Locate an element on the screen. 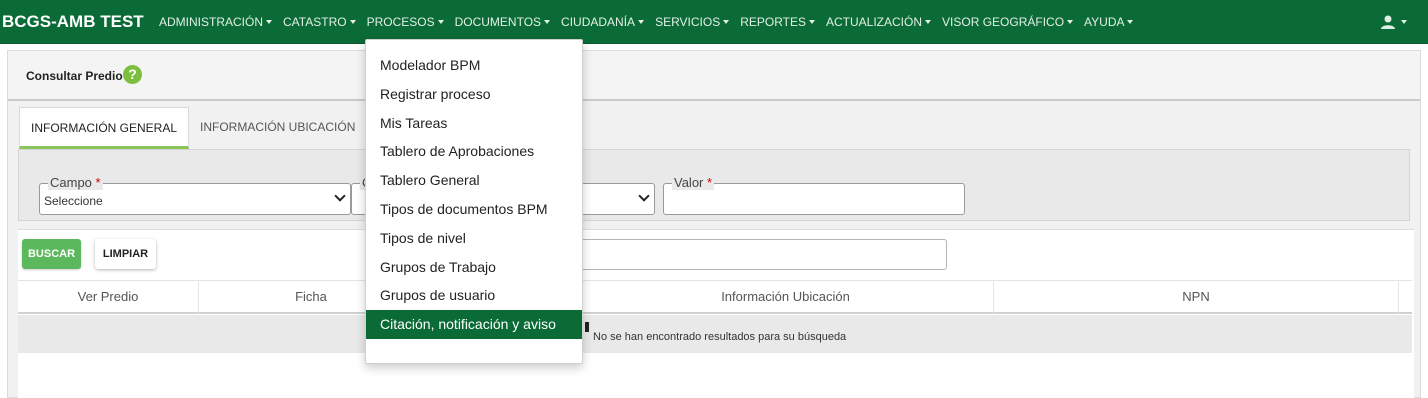 The image size is (1428, 398). limpiar-button: LIMPIAR is located at coordinates (125, 254).